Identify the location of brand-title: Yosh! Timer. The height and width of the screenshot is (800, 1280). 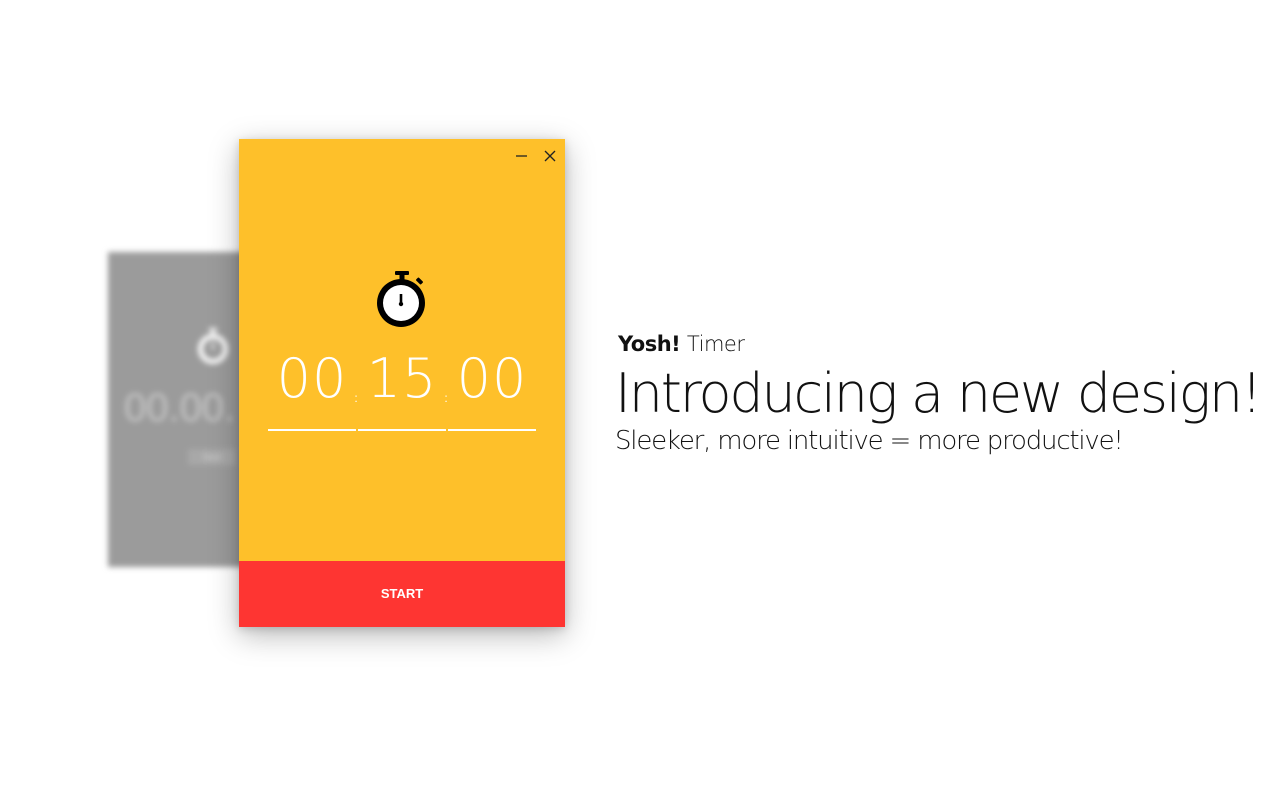
(681, 344).